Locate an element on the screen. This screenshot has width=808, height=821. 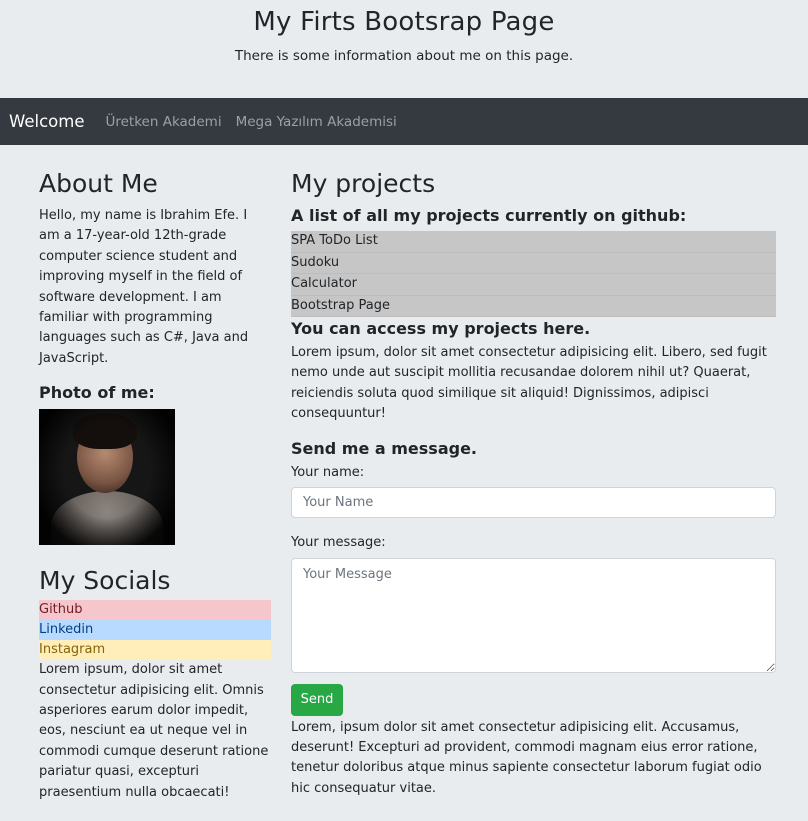
about-heading: About Me is located at coordinates (98, 183).